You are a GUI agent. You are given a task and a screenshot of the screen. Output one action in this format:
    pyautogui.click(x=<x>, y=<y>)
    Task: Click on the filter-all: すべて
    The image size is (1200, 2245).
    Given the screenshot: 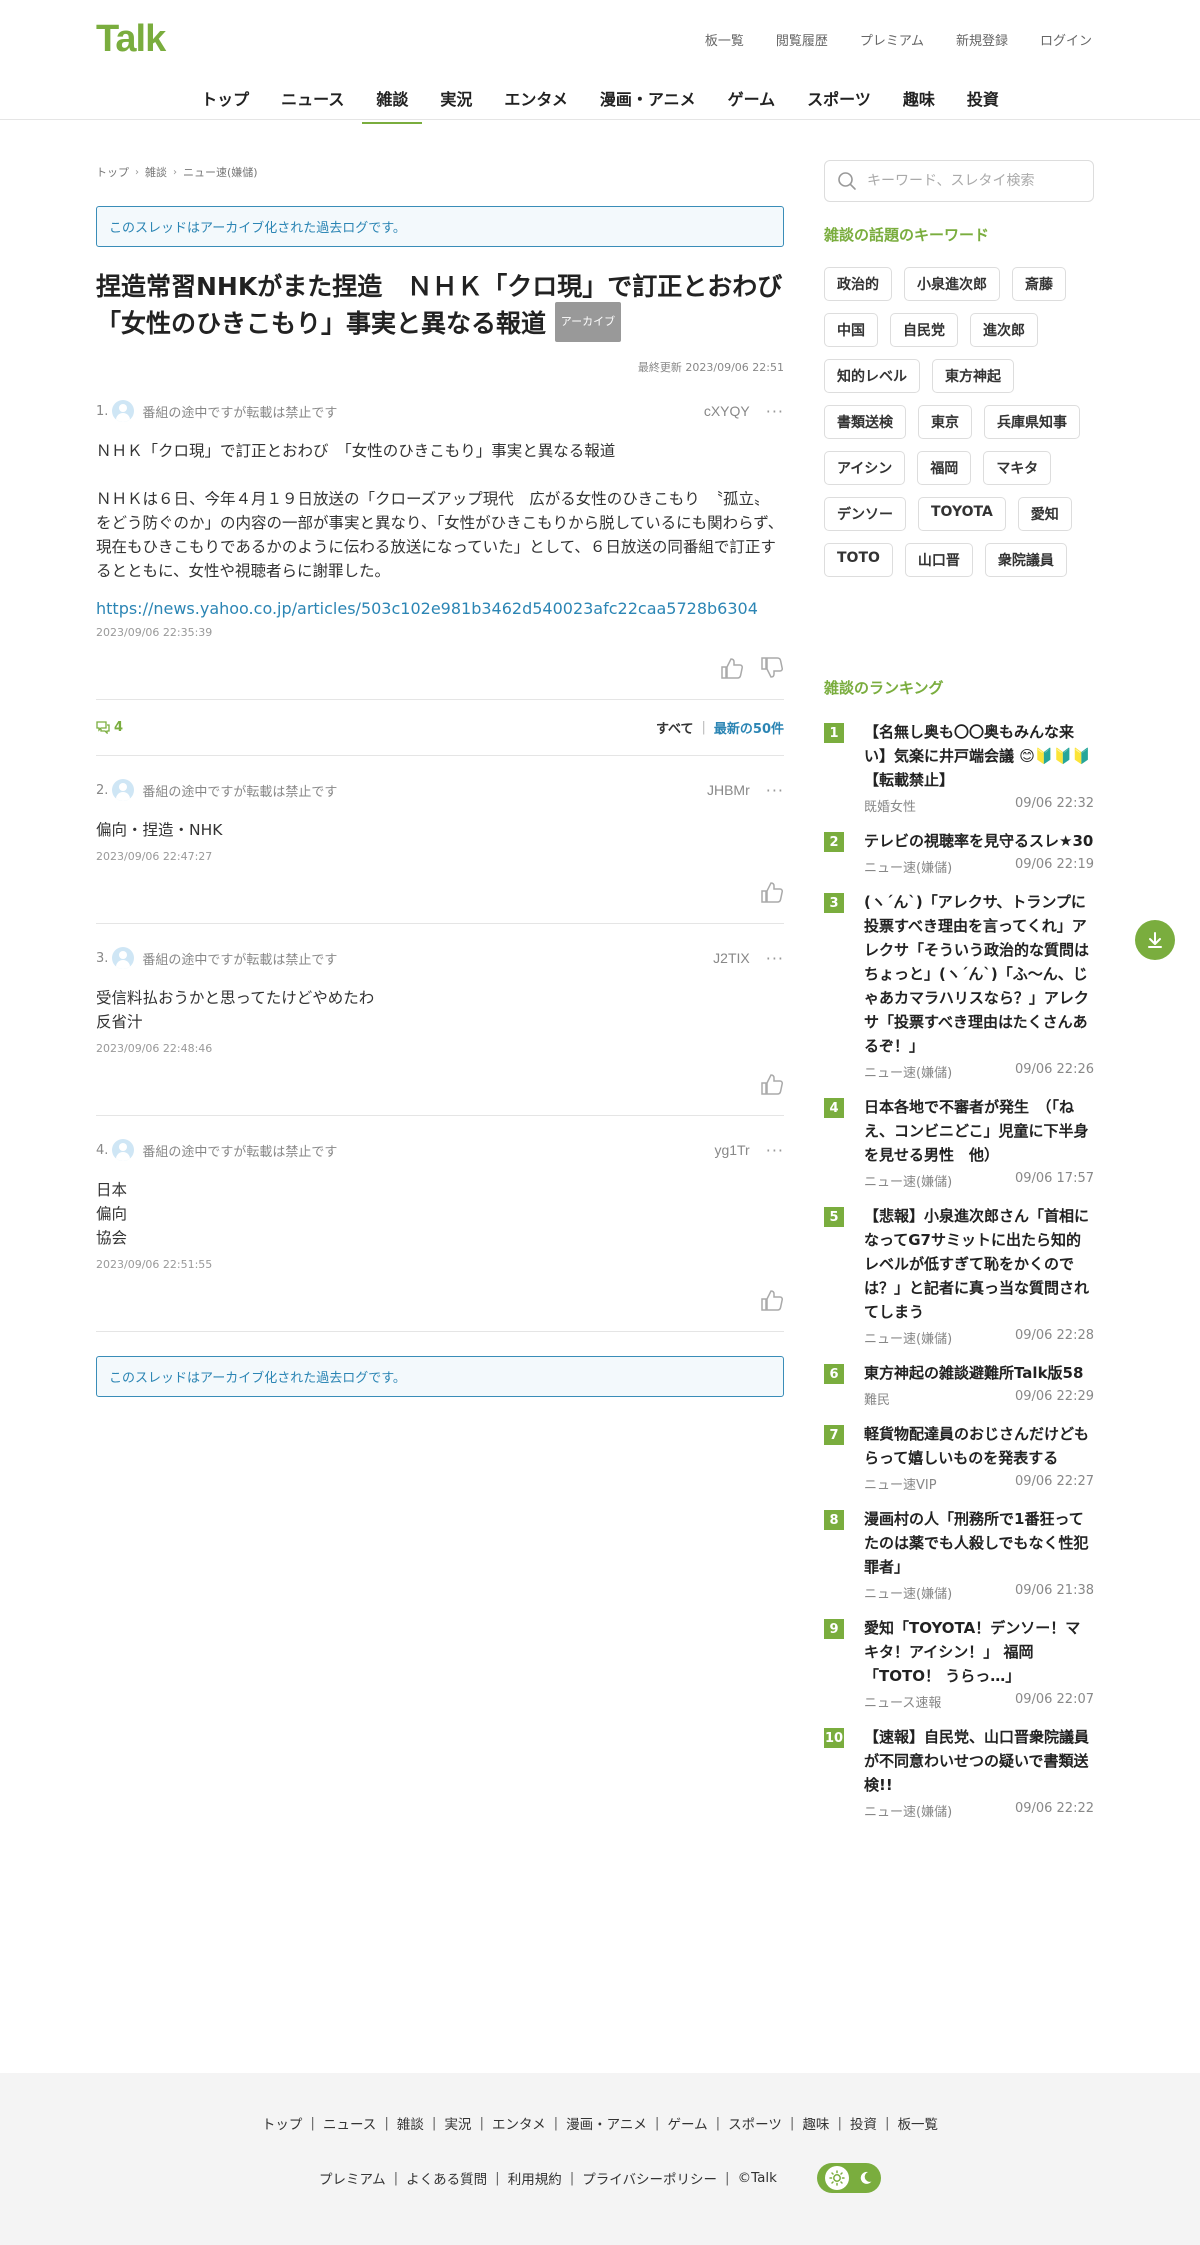 What is the action you would take?
    pyautogui.click(x=675, y=727)
    